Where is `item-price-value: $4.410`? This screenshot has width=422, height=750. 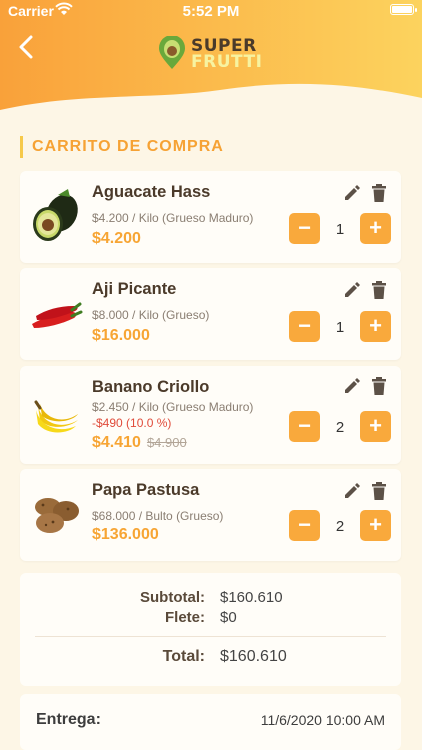 item-price-value: $4.410 is located at coordinates (116, 442).